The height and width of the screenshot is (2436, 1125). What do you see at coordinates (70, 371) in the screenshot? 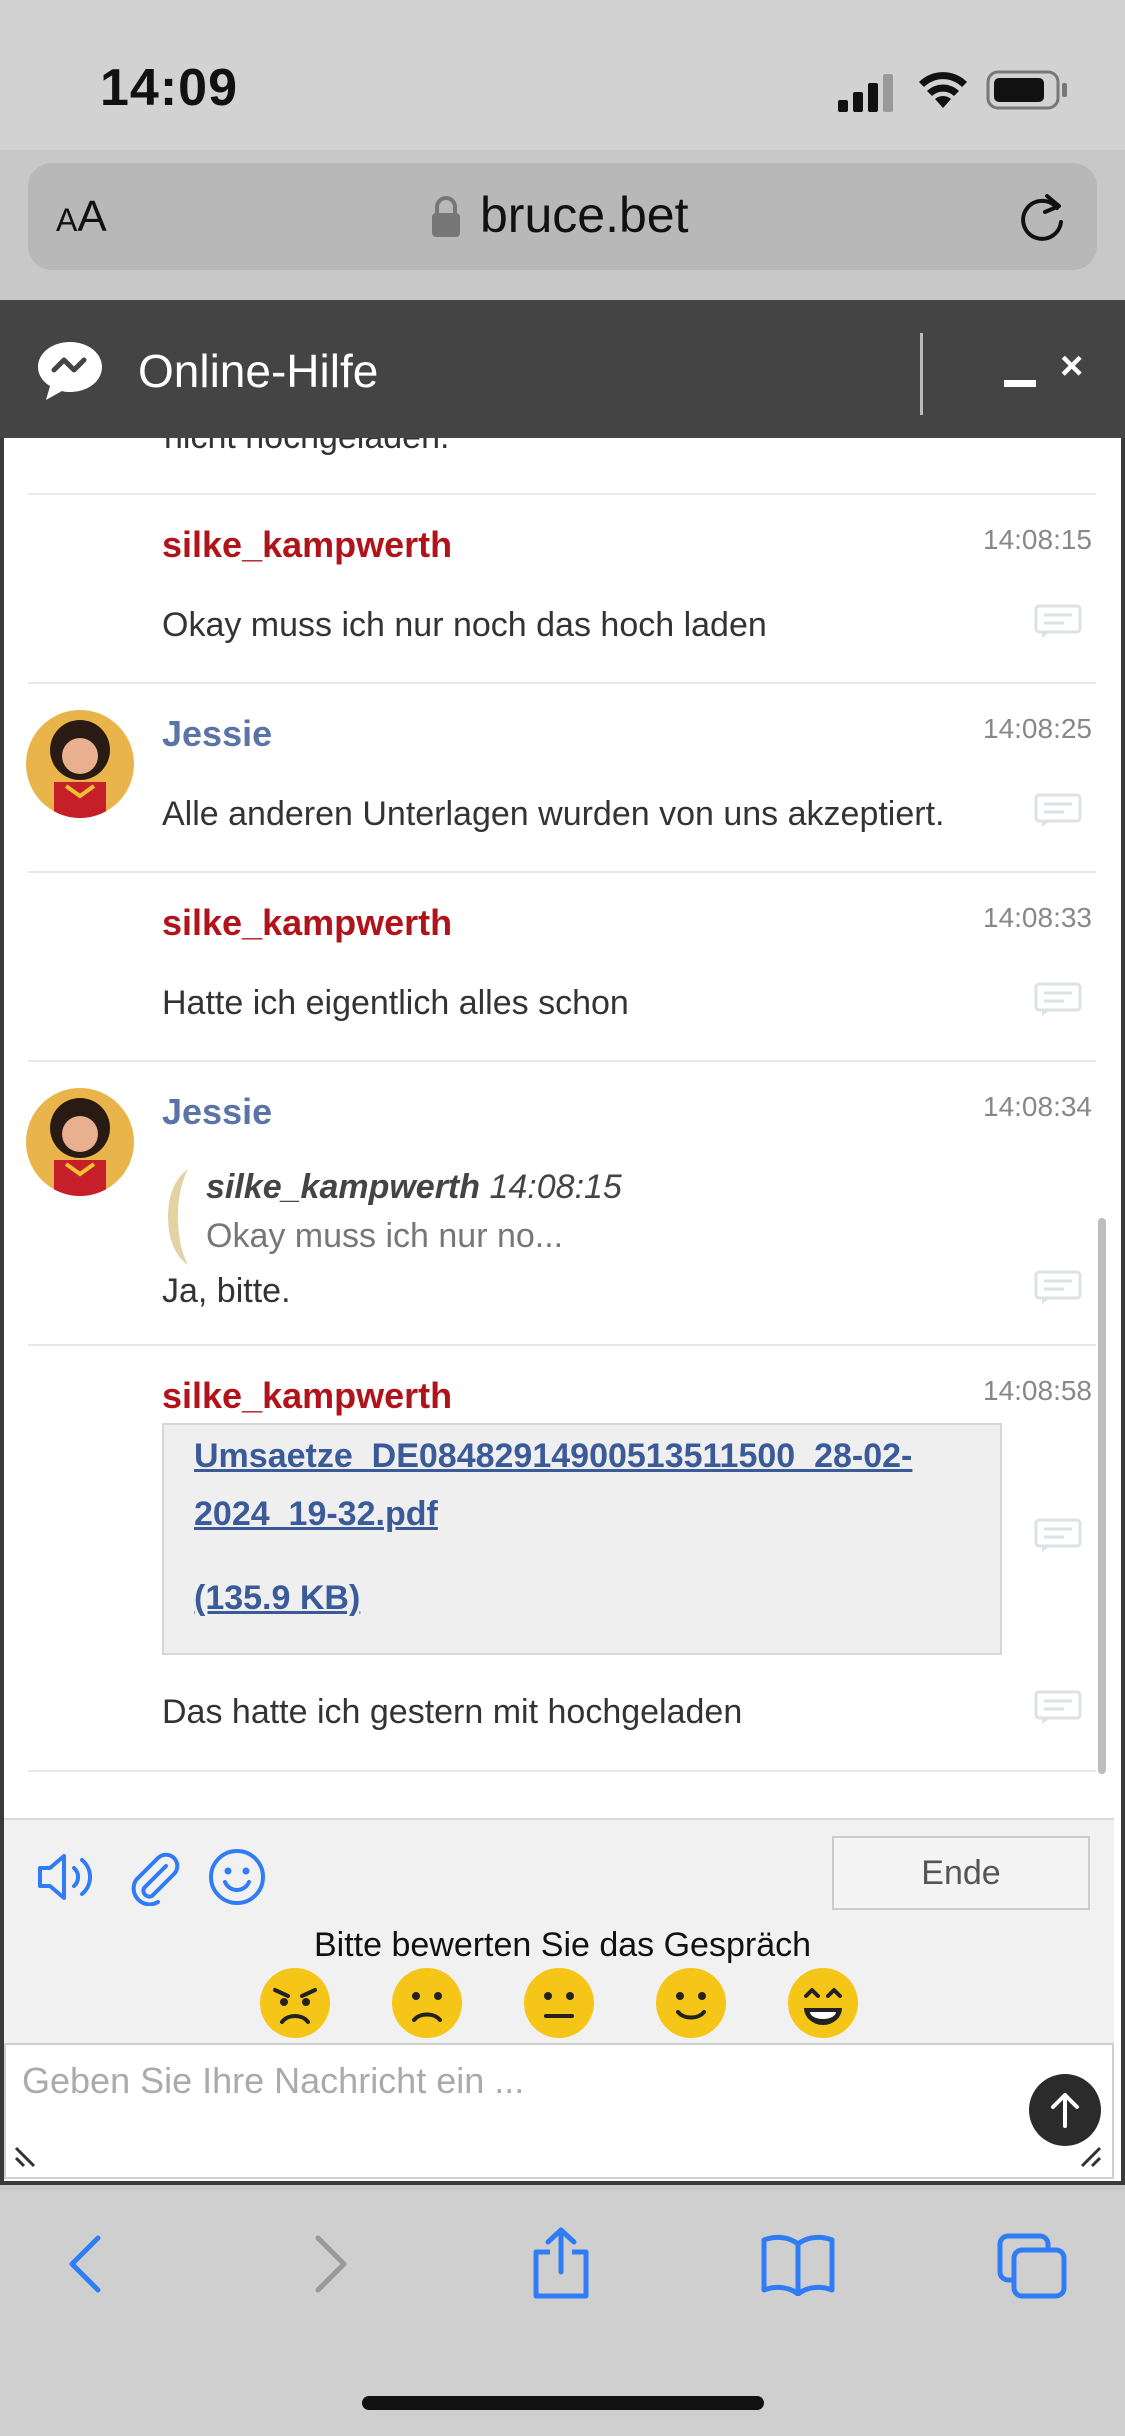
I see `chat-logo-icon` at bounding box center [70, 371].